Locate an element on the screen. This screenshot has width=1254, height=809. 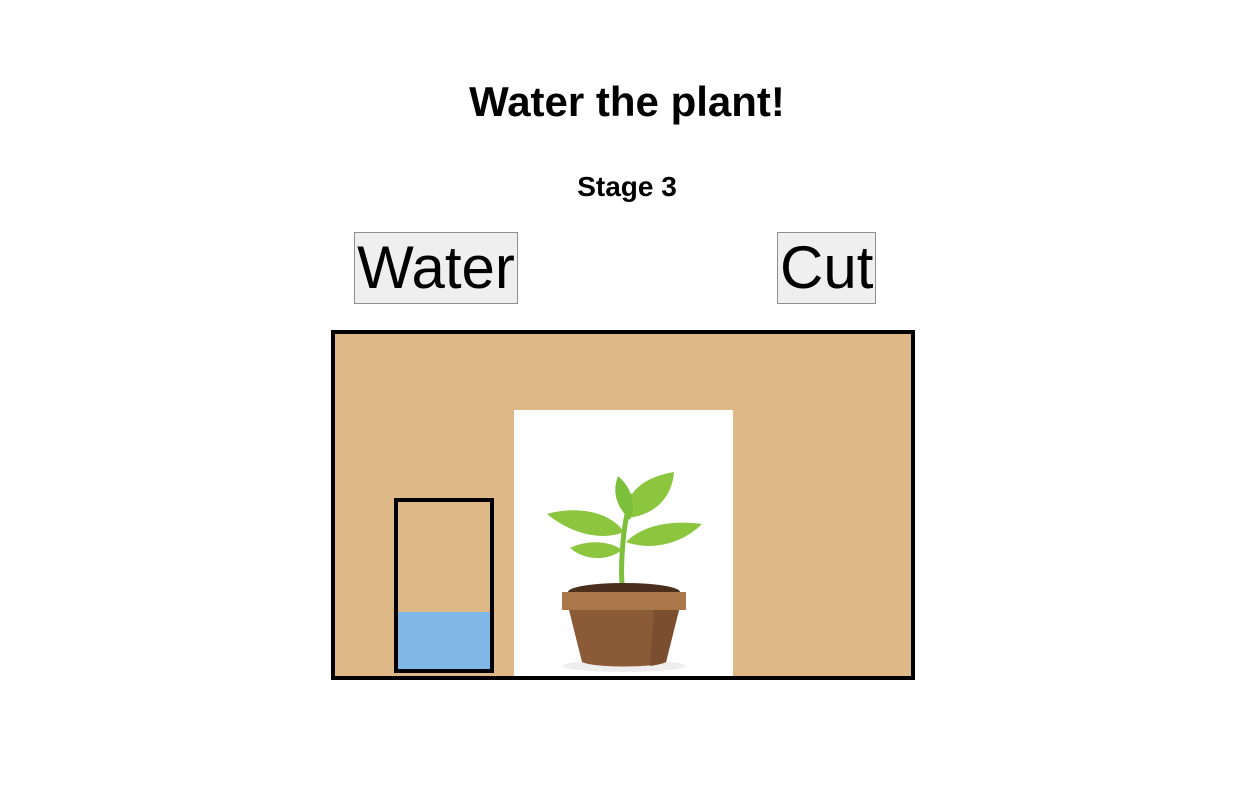
page-title: Water the plant! is located at coordinates (627, 101).